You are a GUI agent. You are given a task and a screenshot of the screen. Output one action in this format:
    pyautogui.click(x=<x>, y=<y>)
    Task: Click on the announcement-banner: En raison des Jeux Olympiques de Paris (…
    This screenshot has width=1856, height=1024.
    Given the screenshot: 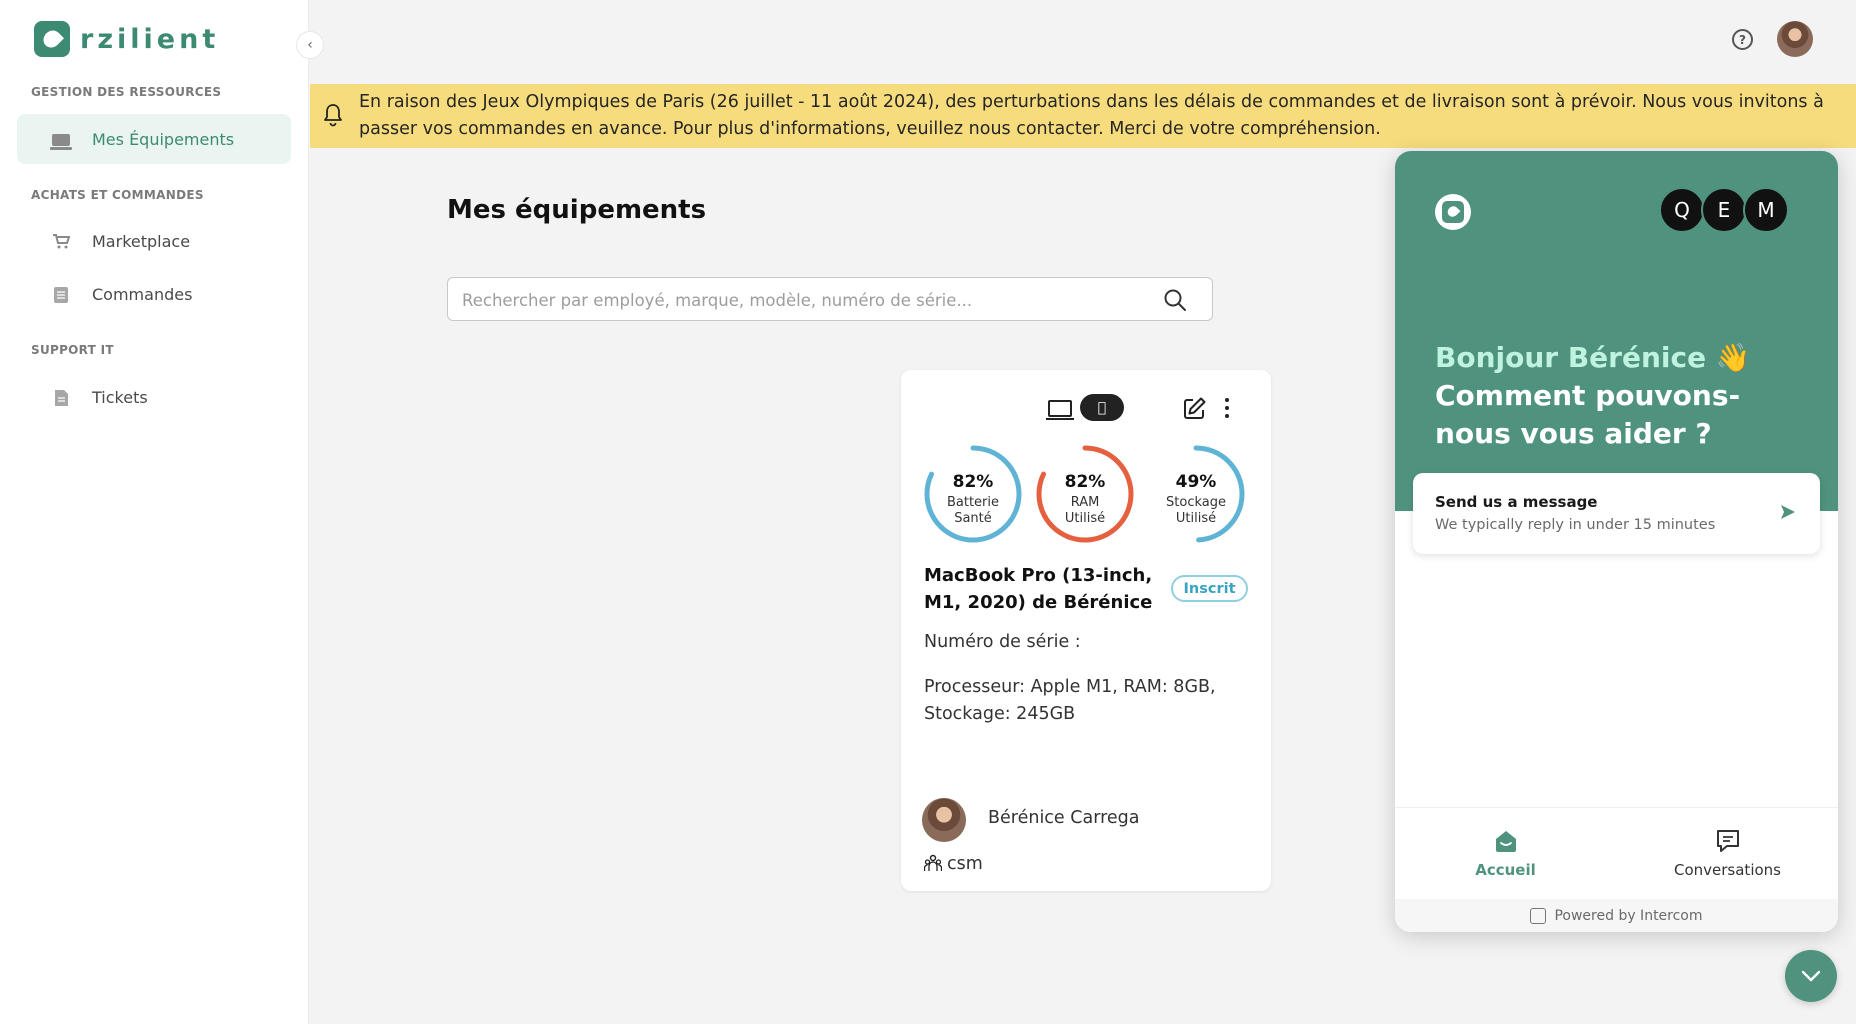 What is the action you would take?
    pyautogui.click(x=1083, y=116)
    